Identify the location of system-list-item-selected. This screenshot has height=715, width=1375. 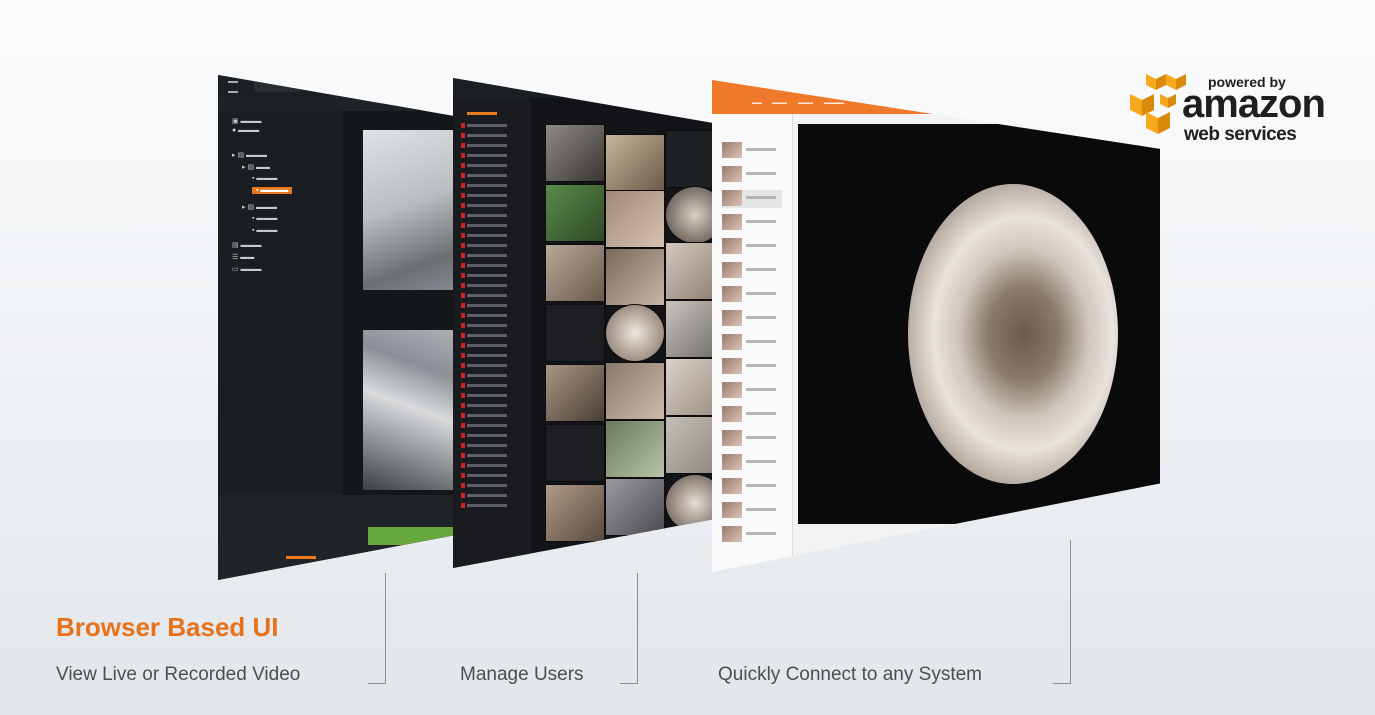
(752, 199).